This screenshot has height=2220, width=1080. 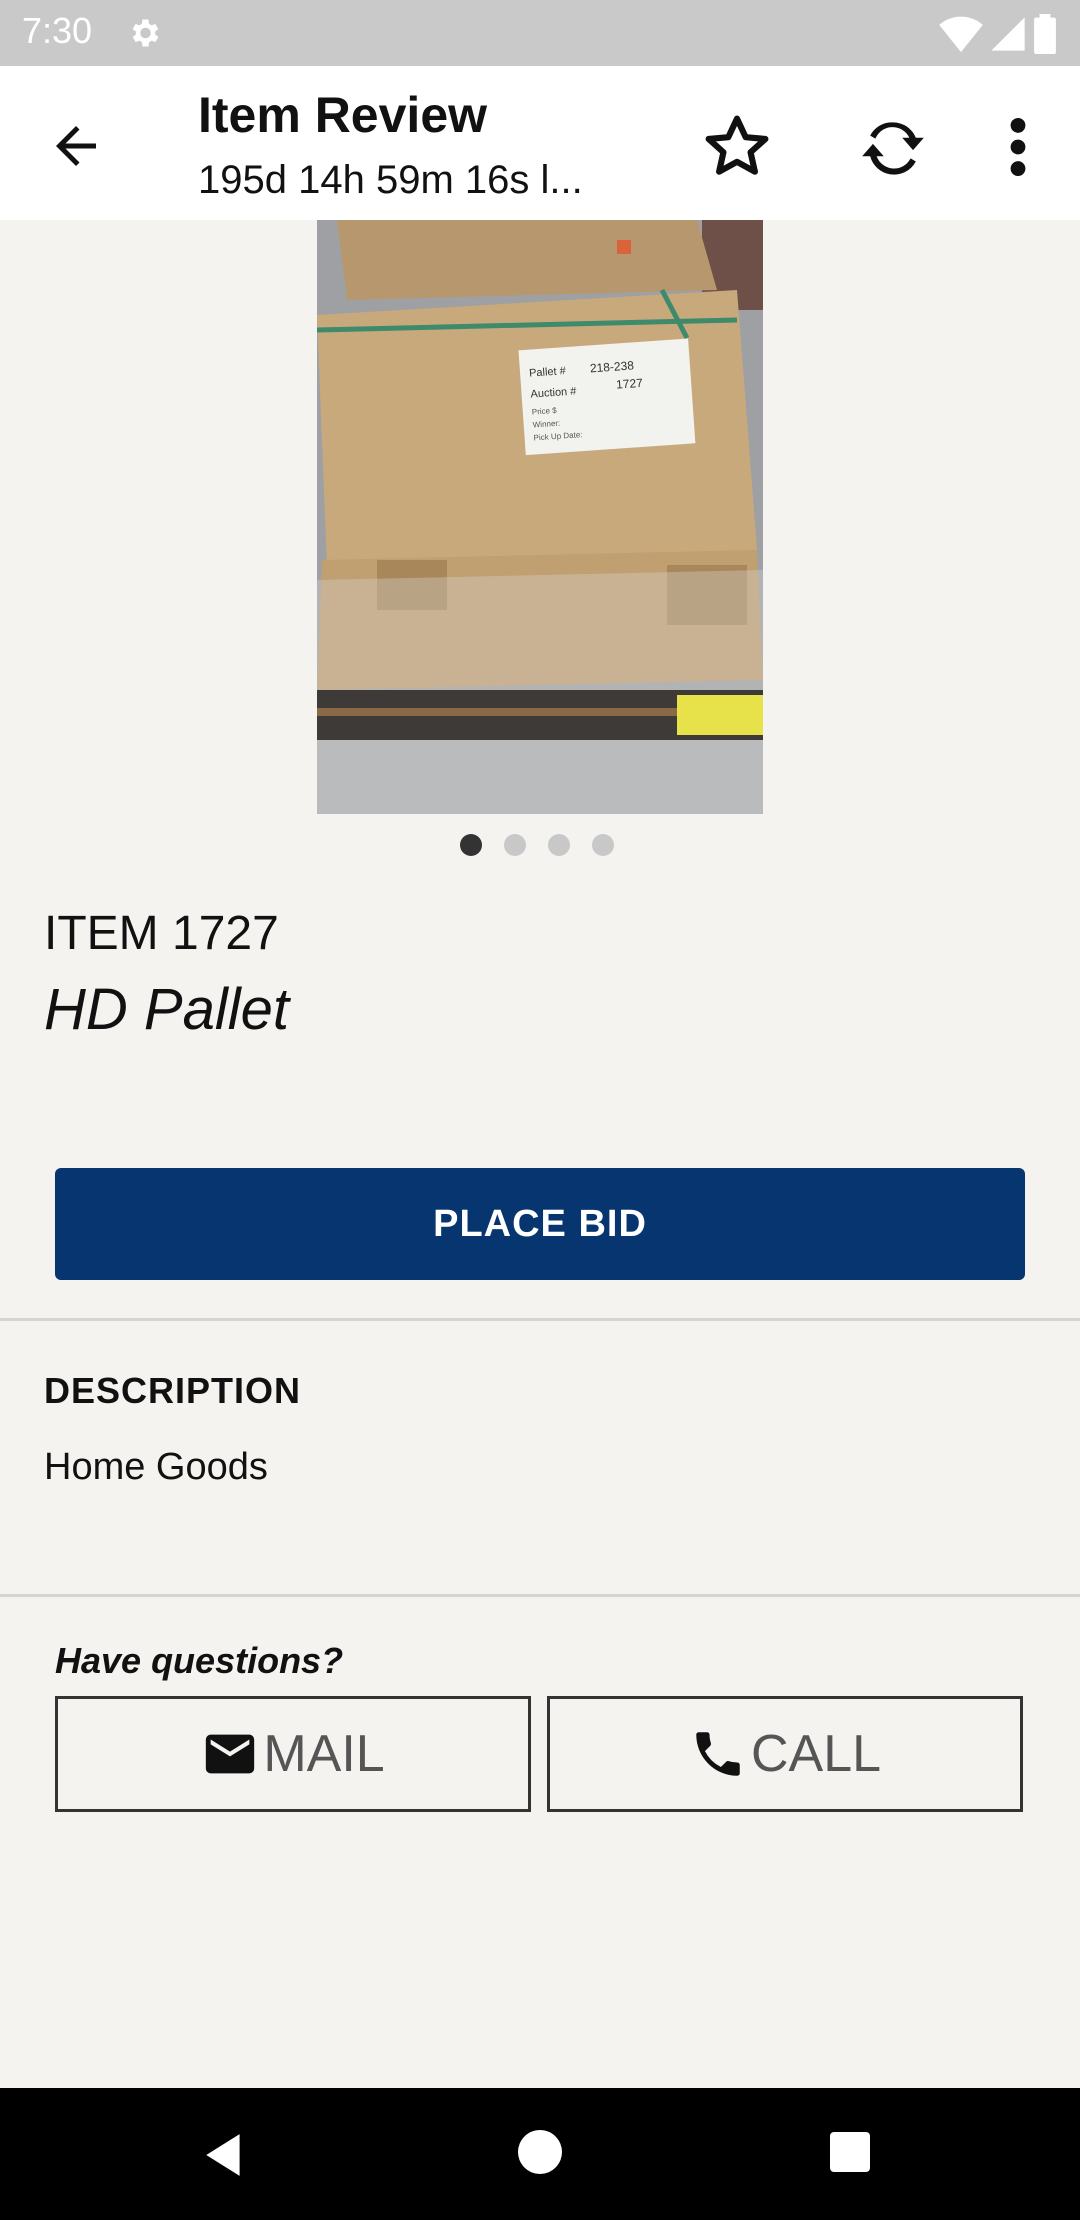 What do you see at coordinates (893, 147) in the screenshot?
I see `refresh-icon` at bounding box center [893, 147].